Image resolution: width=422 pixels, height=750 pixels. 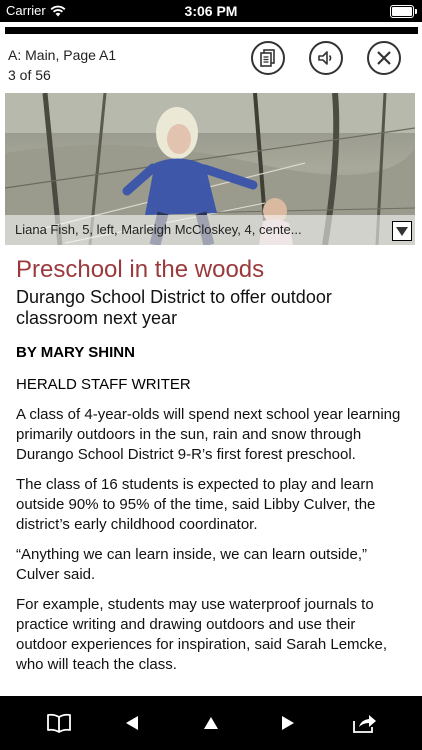 I want to click on book-button, so click(x=59, y=723).